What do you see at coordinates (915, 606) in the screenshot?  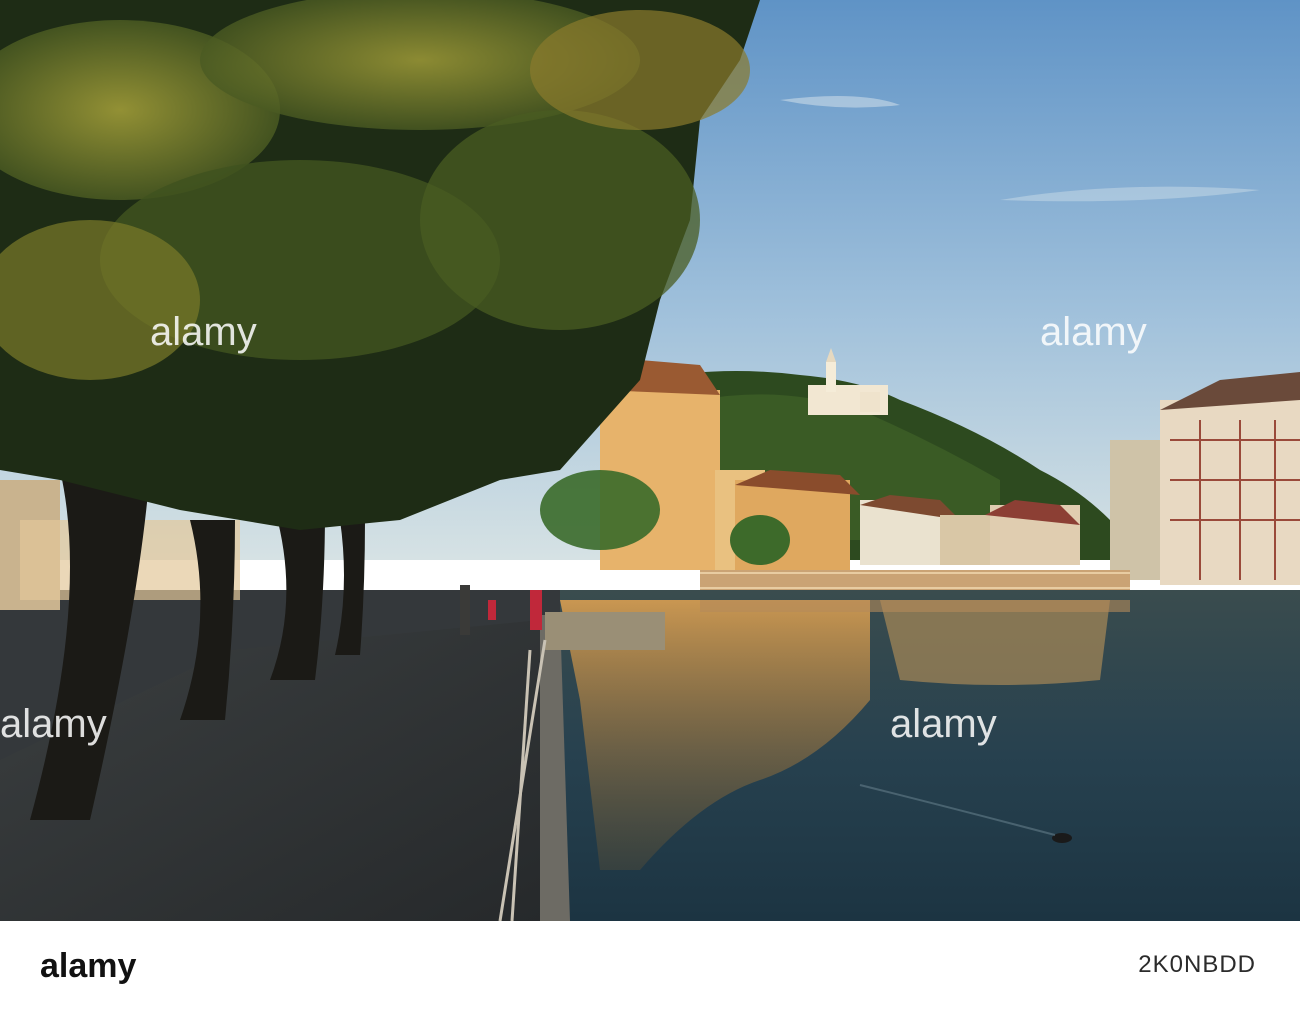 I see `bridge-reflection` at bounding box center [915, 606].